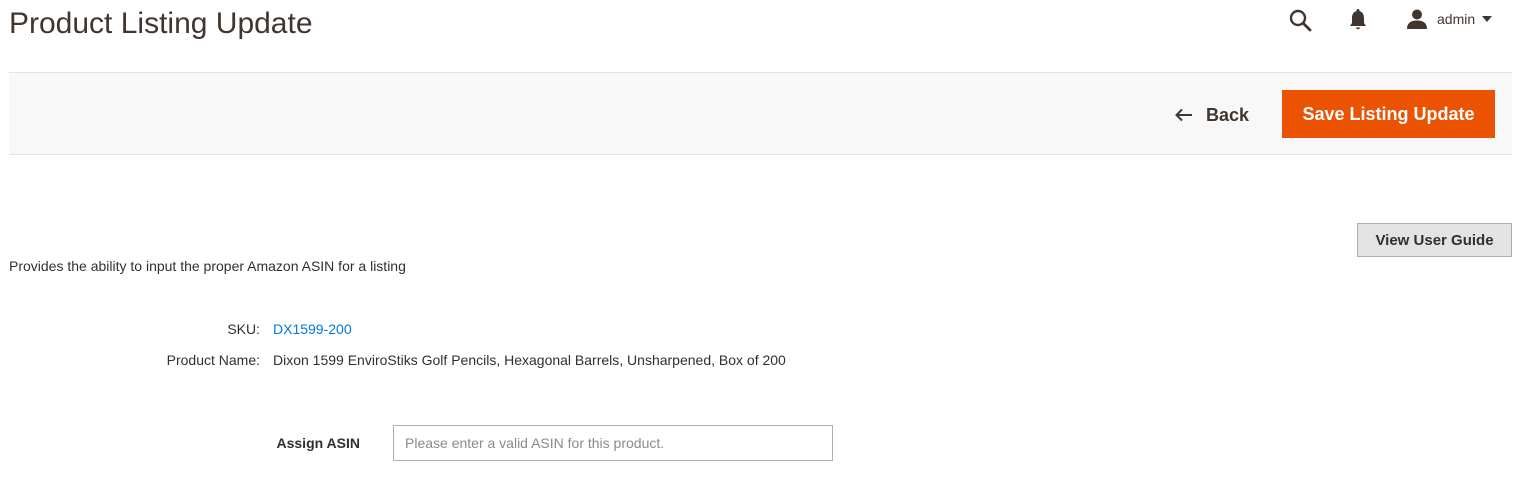 The width and height of the screenshot is (1521, 482). Describe the element at coordinates (1417, 19) in the screenshot. I see `user-icon` at that location.